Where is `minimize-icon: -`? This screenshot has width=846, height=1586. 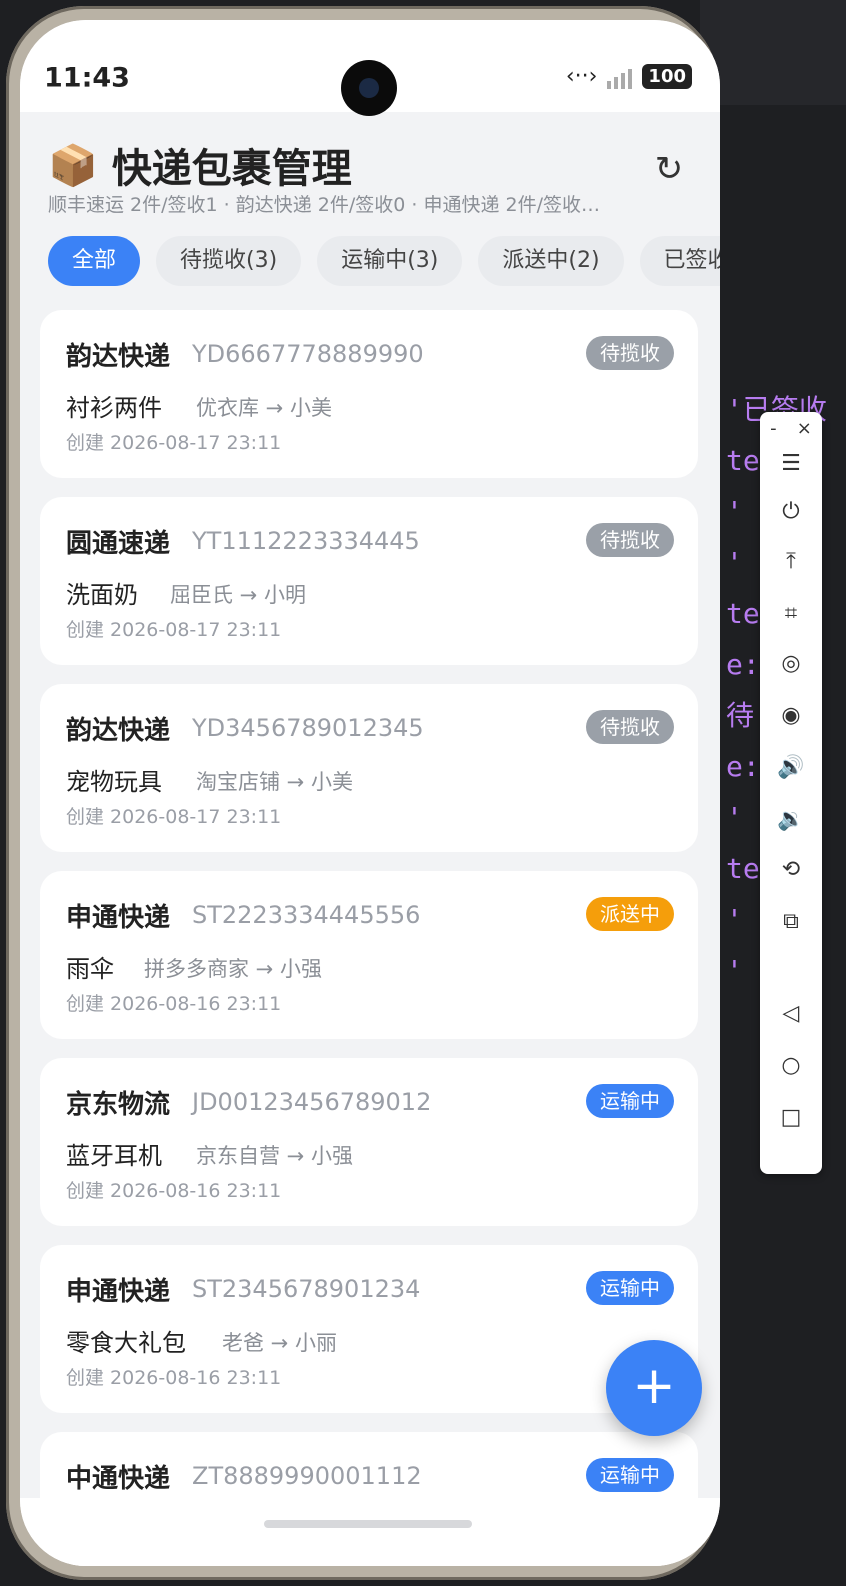
minimize-icon: - is located at coordinates (773, 428).